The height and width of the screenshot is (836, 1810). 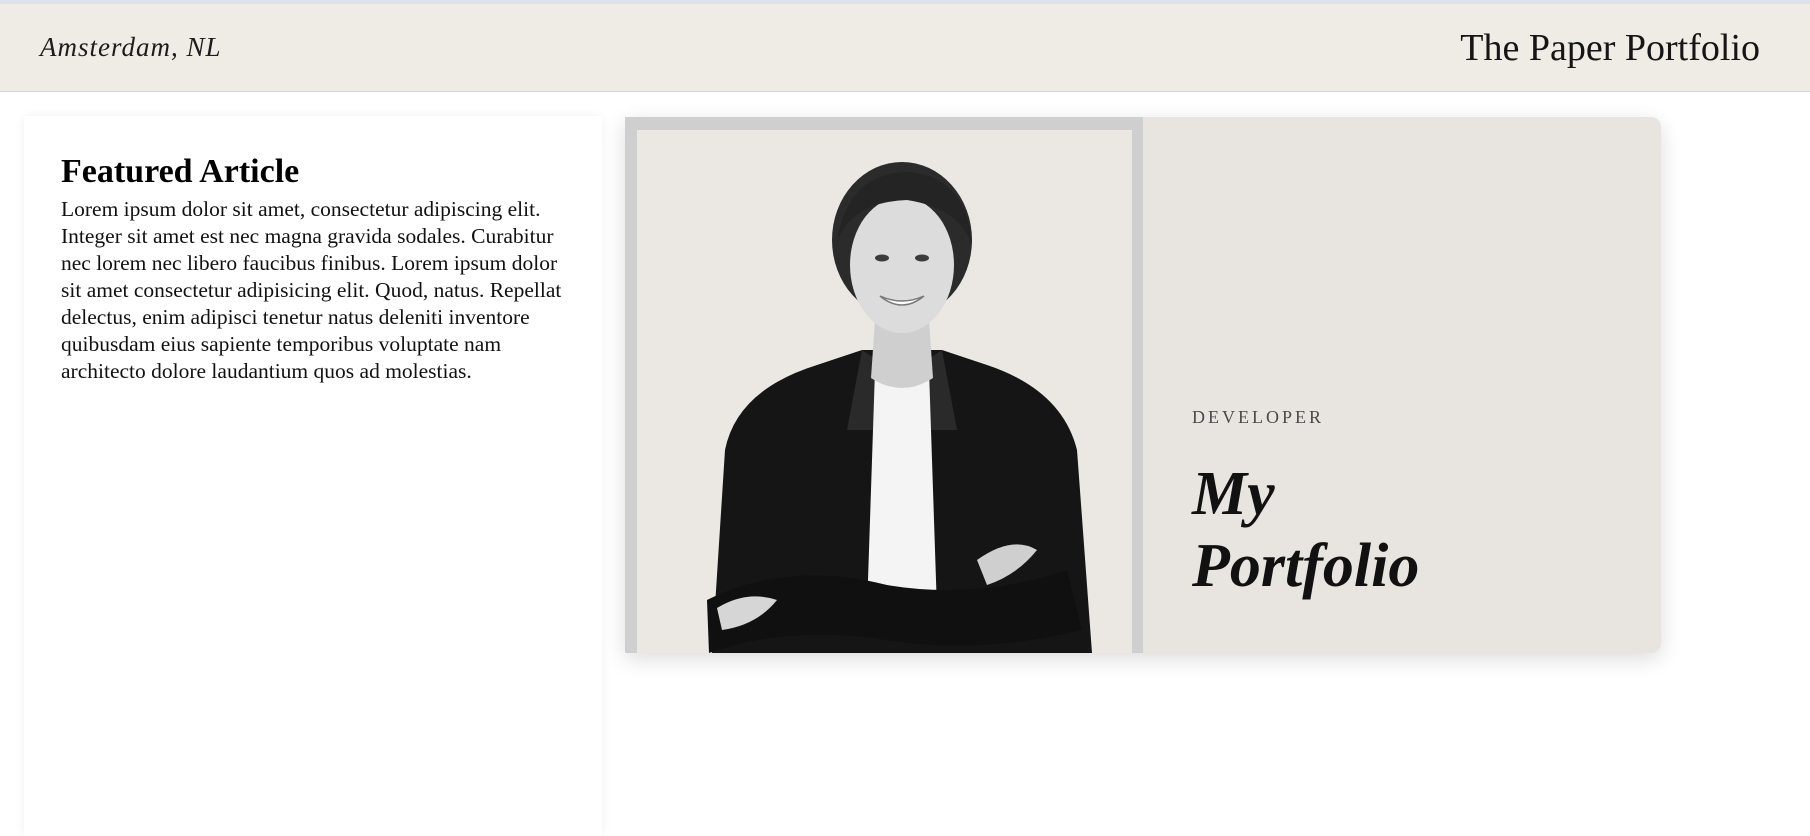 What do you see at coordinates (1306, 530) in the screenshot?
I see `hero-title: My Portfolio` at bounding box center [1306, 530].